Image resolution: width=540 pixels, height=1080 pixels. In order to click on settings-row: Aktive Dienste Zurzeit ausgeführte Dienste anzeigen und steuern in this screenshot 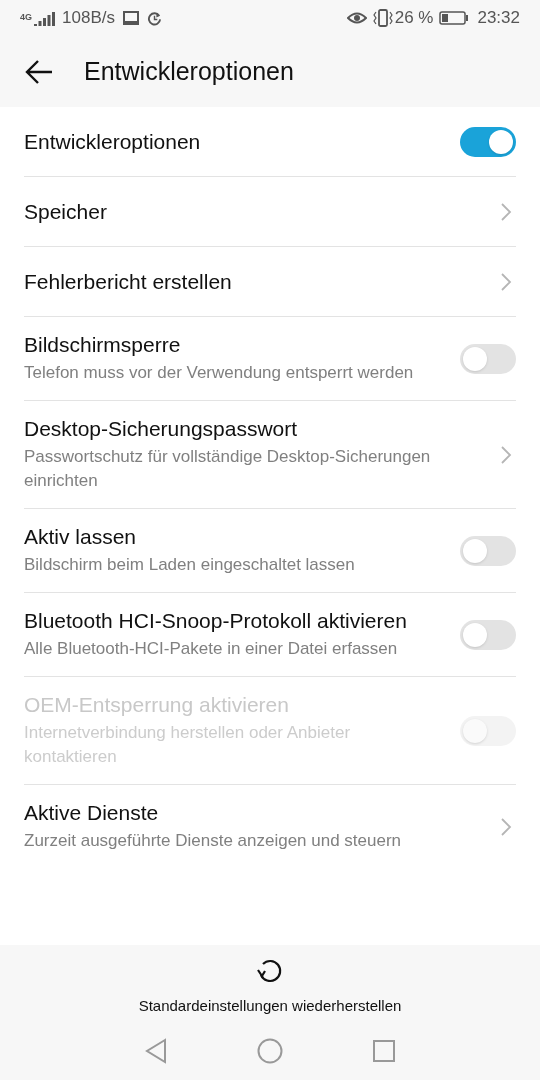, I will do `click(270, 826)`.